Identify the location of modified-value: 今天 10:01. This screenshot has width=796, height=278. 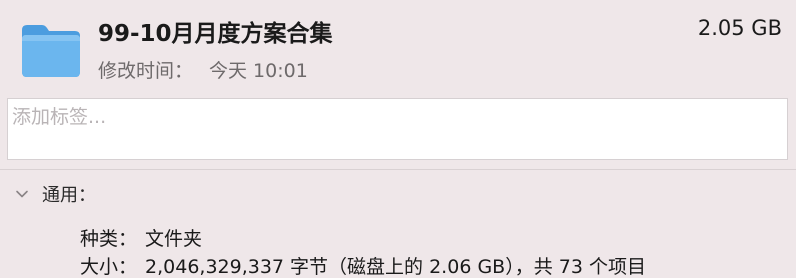
(258, 71).